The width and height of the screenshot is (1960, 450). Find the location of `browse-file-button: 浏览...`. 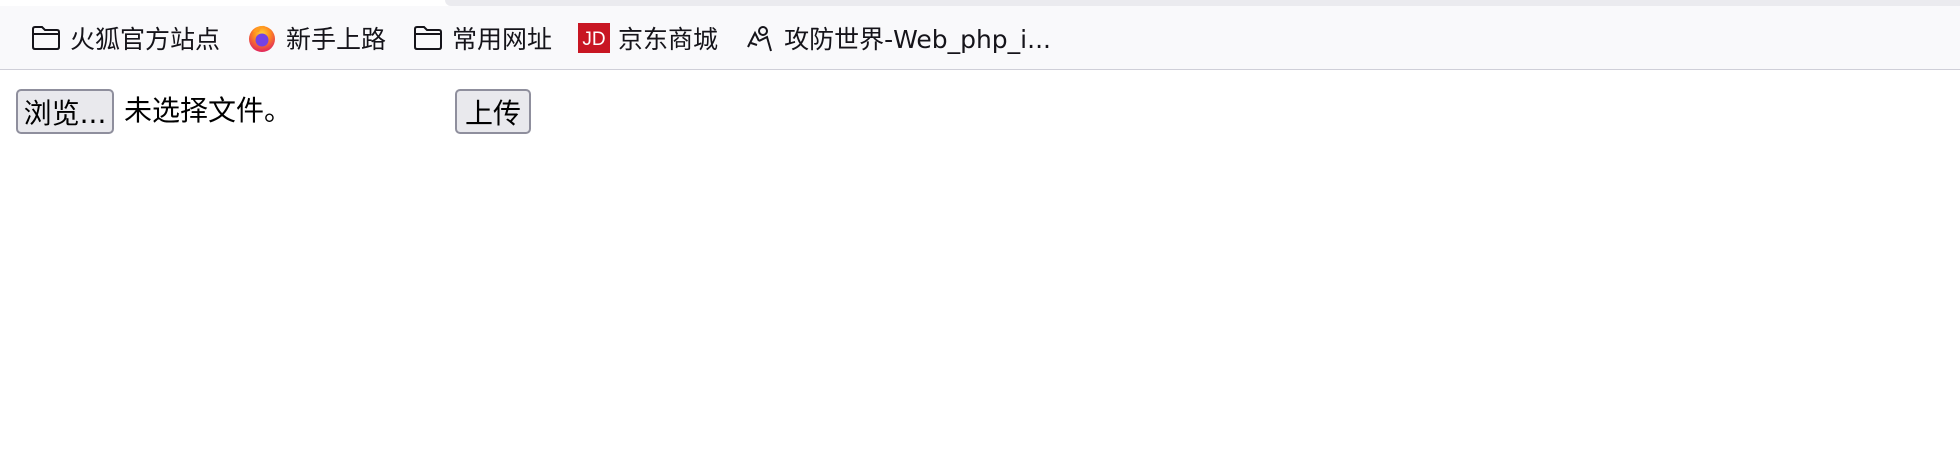

browse-file-button: 浏览... is located at coordinates (65, 111).